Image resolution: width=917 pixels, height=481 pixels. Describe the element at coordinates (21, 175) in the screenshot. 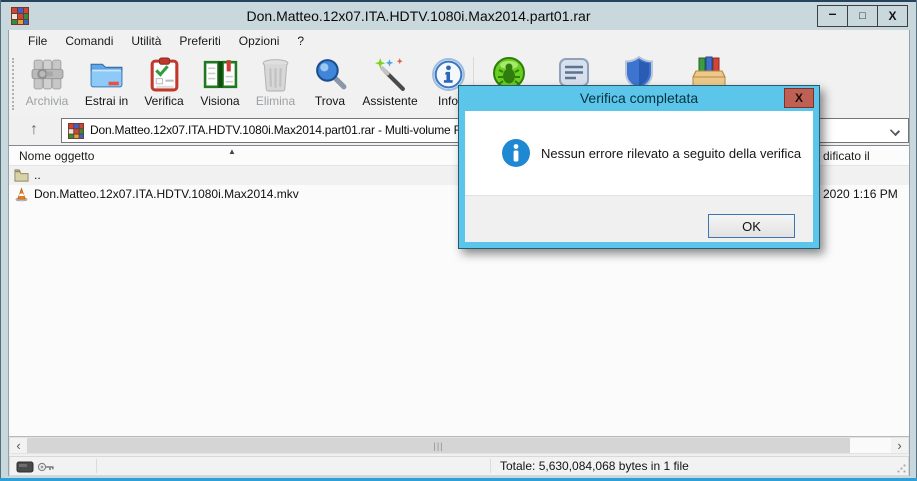

I see `folder-up-icon` at that location.